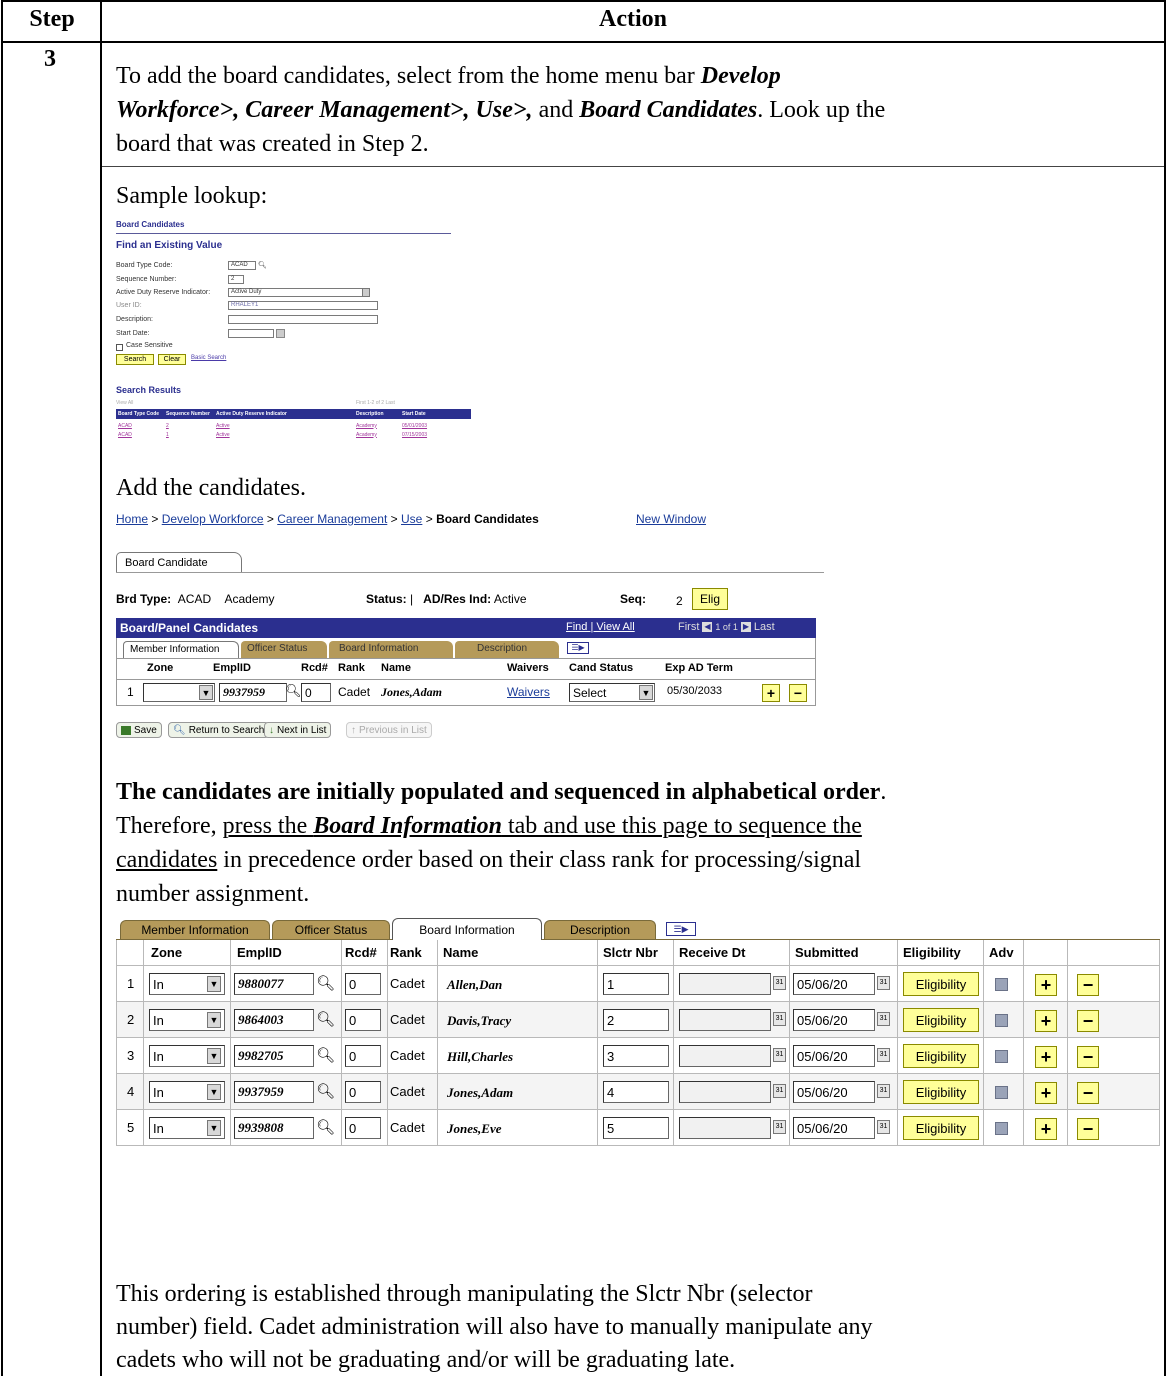 The width and height of the screenshot is (1166, 1376). I want to click on slctr-nbr-input: 2, so click(636, 1020).